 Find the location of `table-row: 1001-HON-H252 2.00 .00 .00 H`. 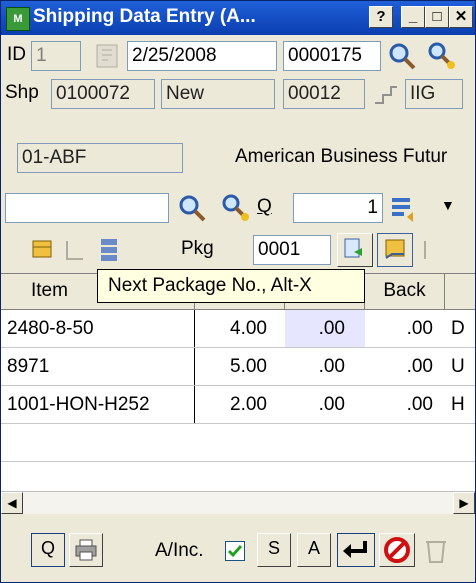

table-row: 1001-HON-H252 2.00 .00 .00 H is located at coordinates (238, 405).